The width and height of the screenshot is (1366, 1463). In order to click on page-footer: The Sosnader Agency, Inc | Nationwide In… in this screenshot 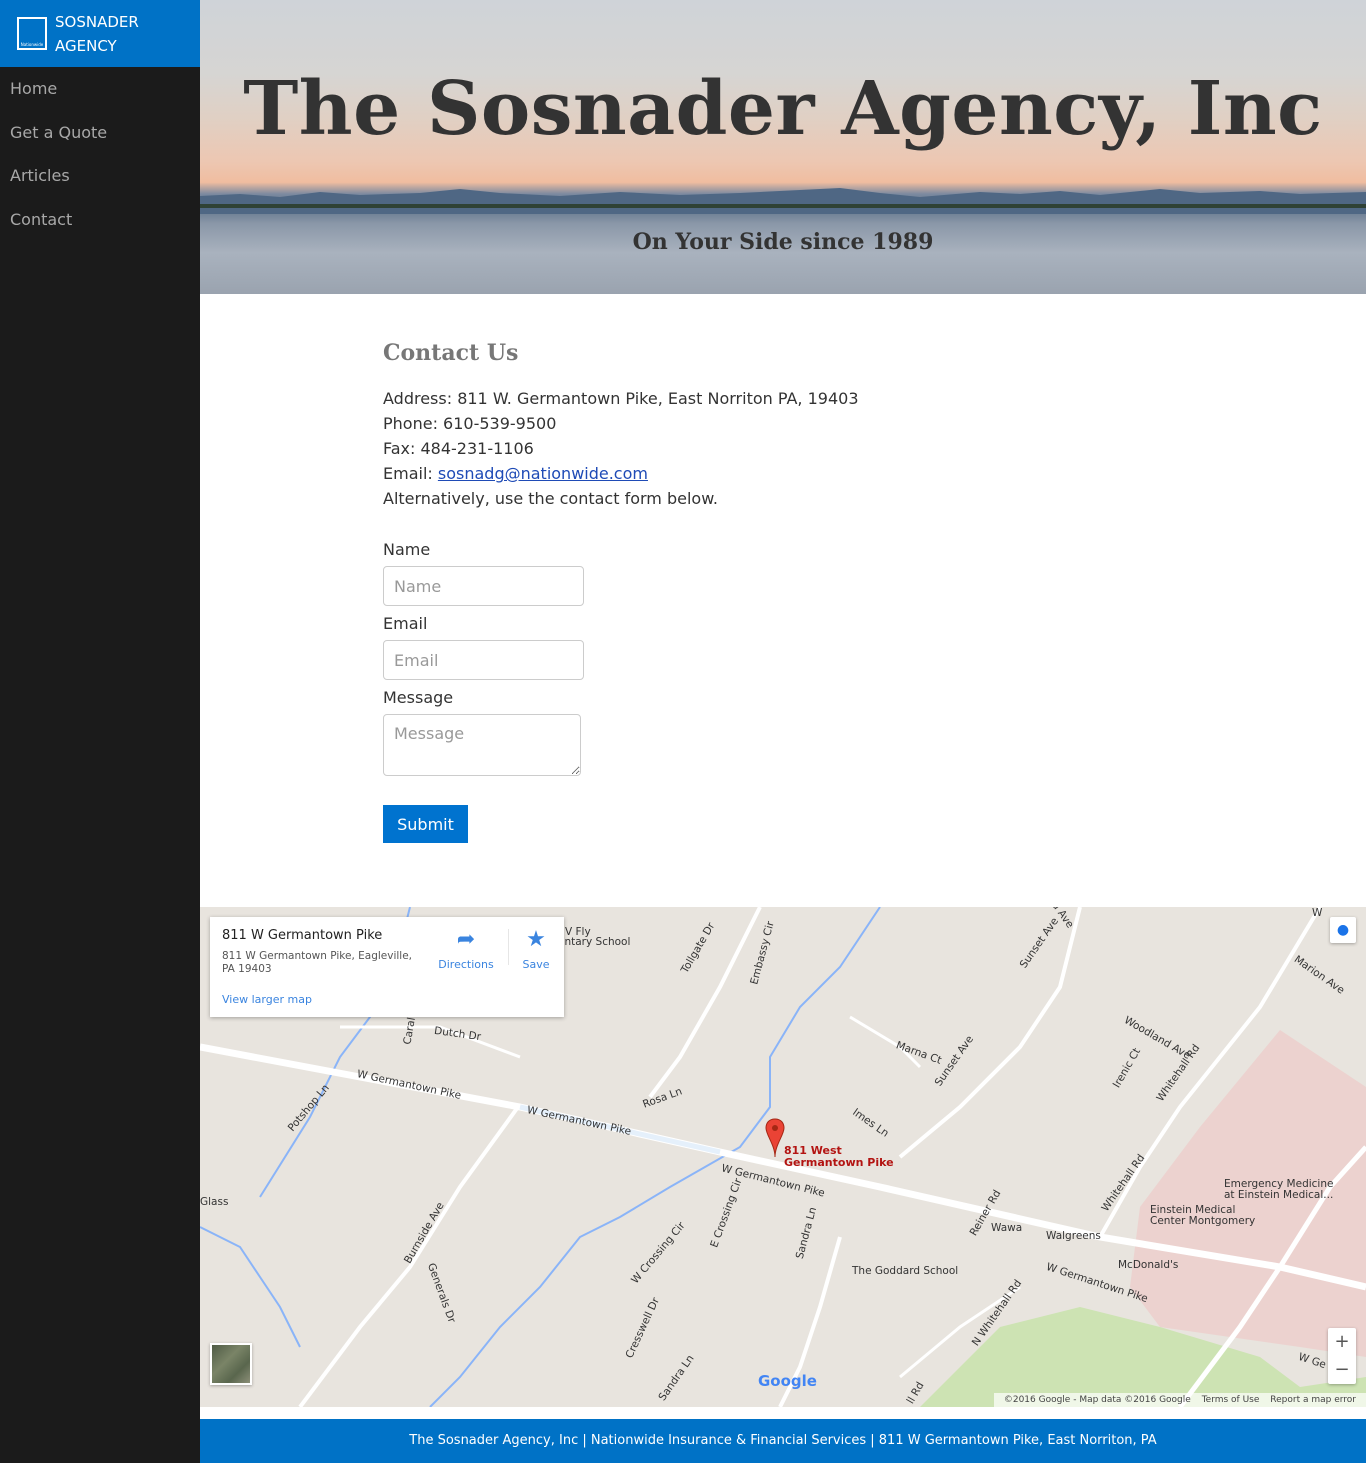, I will do `click(783, 1441)`.